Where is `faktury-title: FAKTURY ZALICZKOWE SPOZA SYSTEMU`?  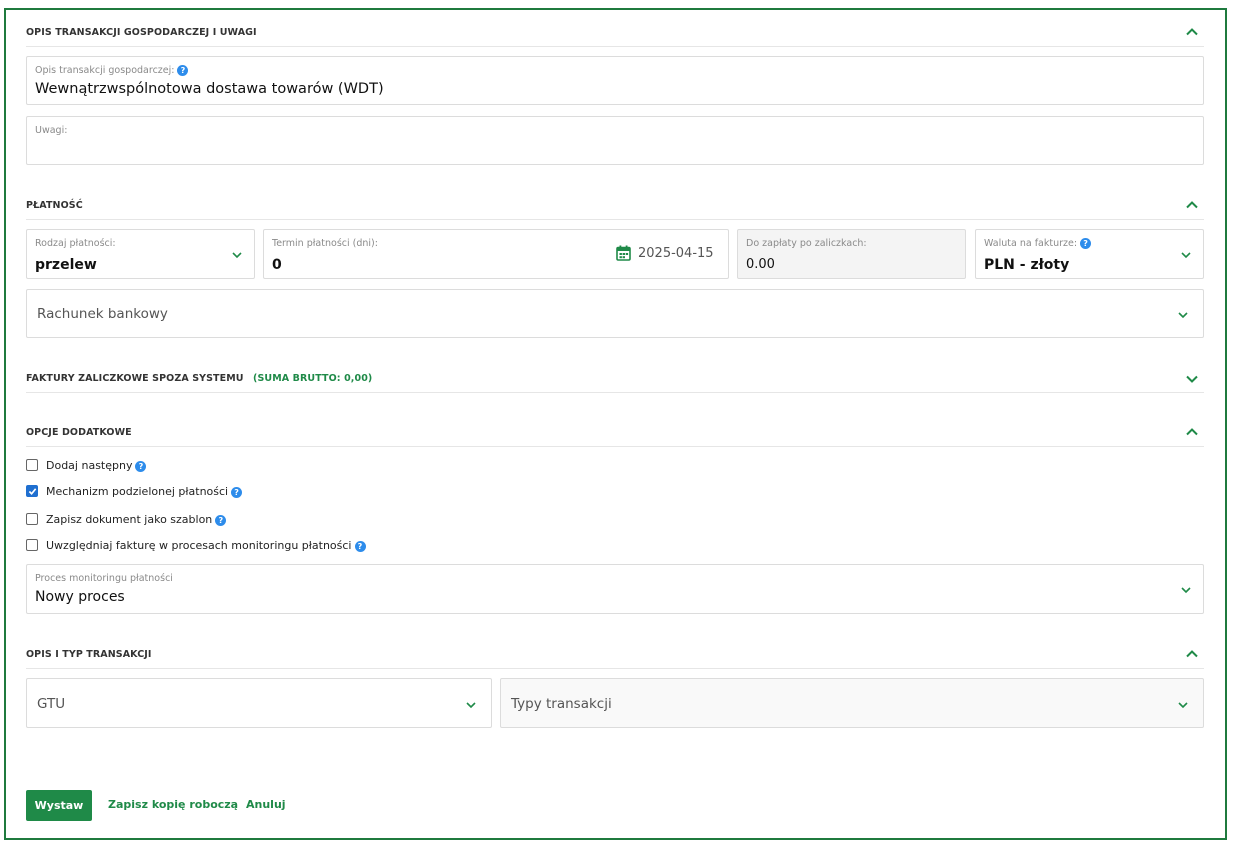
faktury-title: FAKTURY ZALICZKOWE SPOZA SYSTEMU is located at coordinates (135, 378).